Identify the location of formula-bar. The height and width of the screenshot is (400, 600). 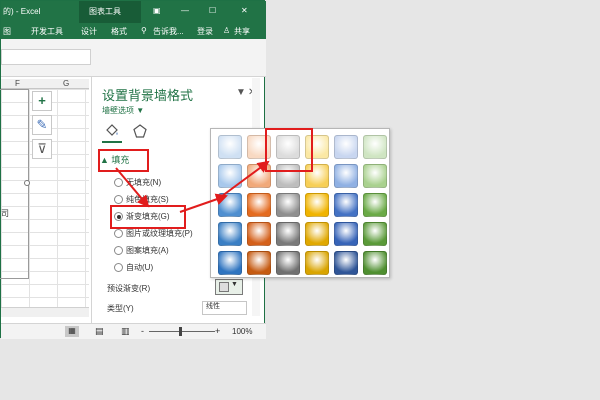
(46, 57).